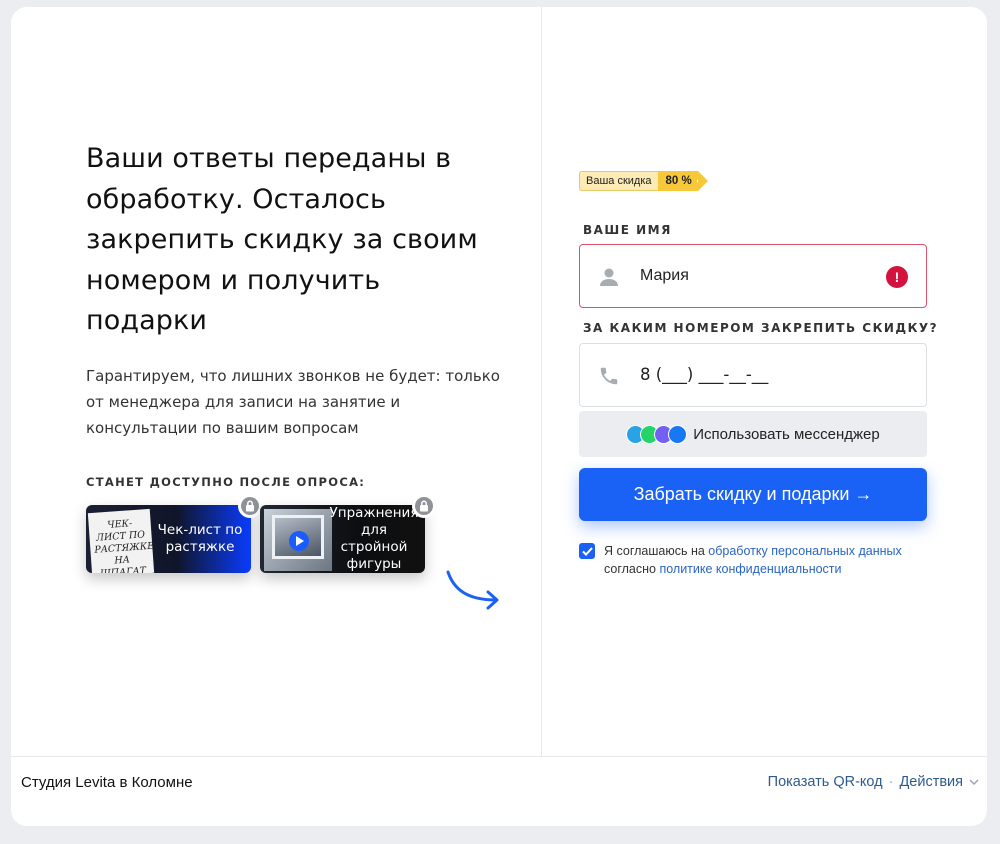 This screenshot has width=1000, height=844. Describe the element at coordinates (761, 328) in the screenshot. I see `phone-field-label: ЗА КАКИМ НОМЕРОМ ЗАКРЕПИТЬ СКИДКУ?` at that location.